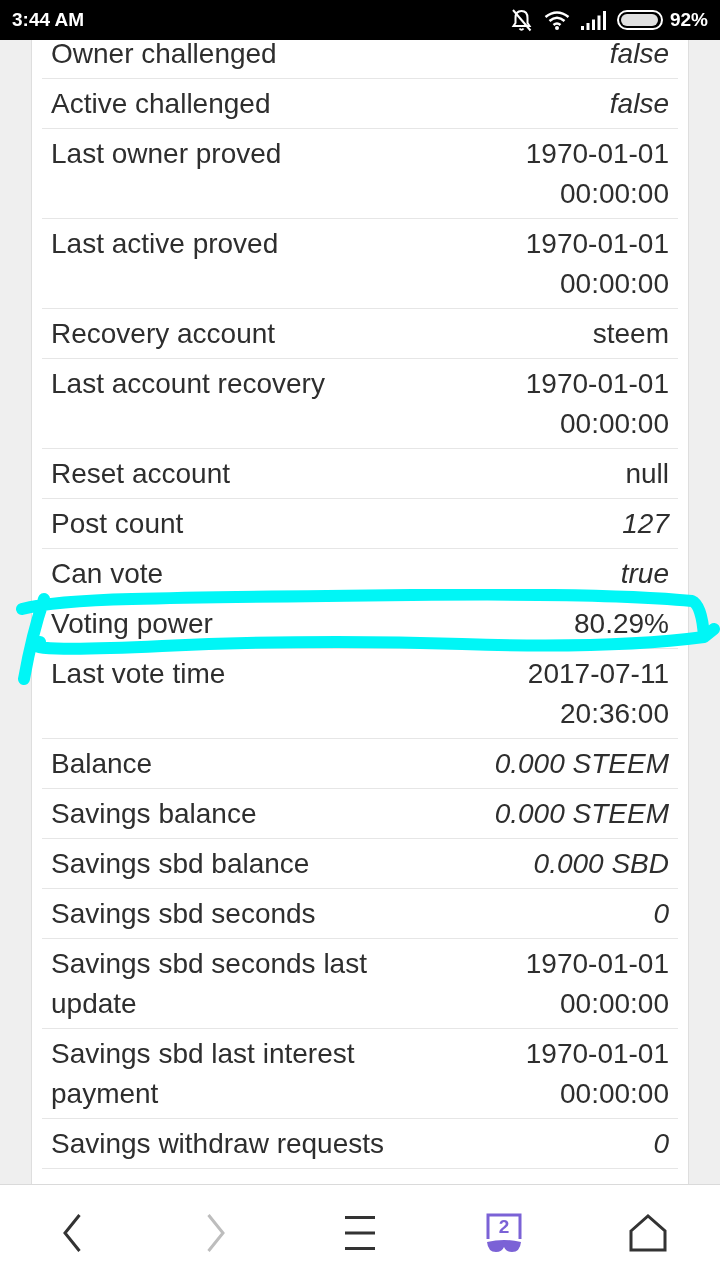 This screenshot has width=720, height=1280. What do you see at coordinates (556, 20) in the screenshot?
I see `wifi-icon` at bounding box center [556, 20].